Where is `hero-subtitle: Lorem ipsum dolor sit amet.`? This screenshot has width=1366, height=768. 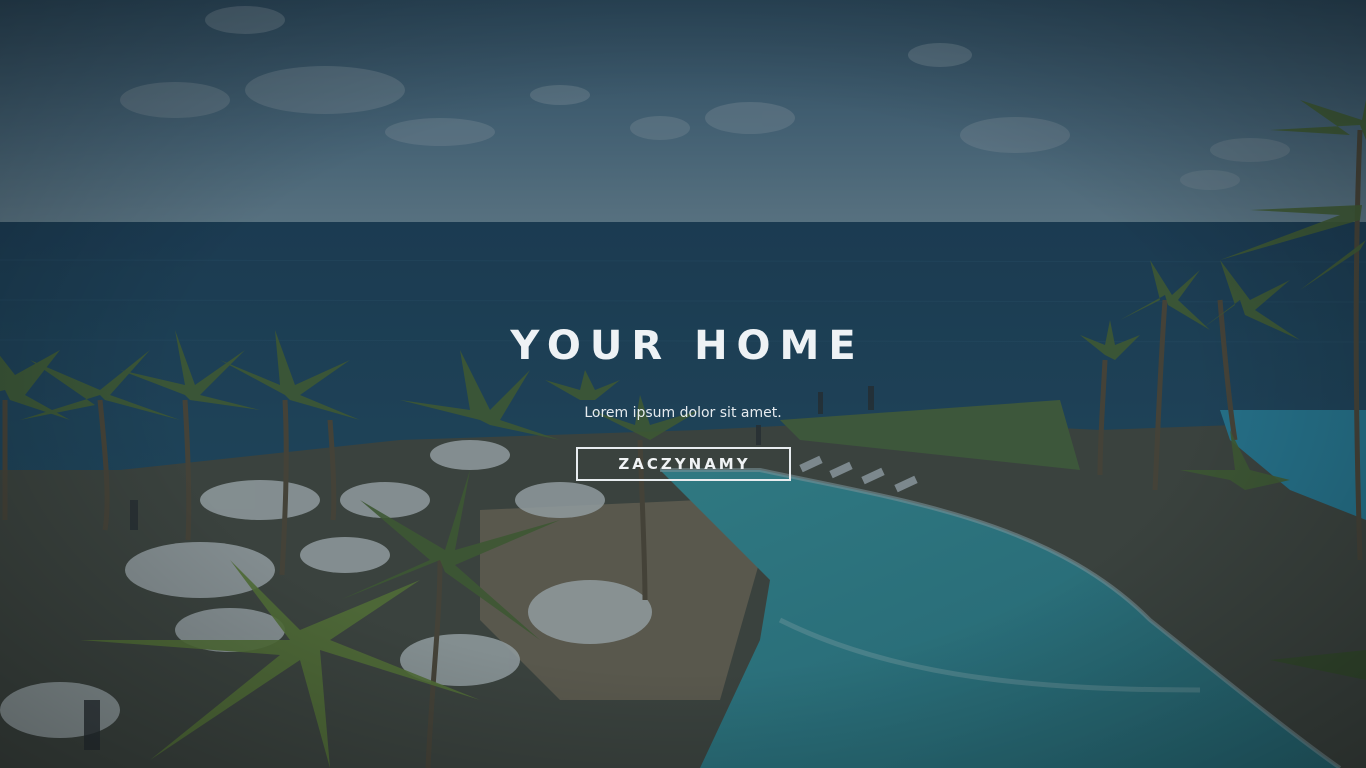 hero-subtitle: Lorem ipsum dolor sit amet. is located at coordinates (683, 413).